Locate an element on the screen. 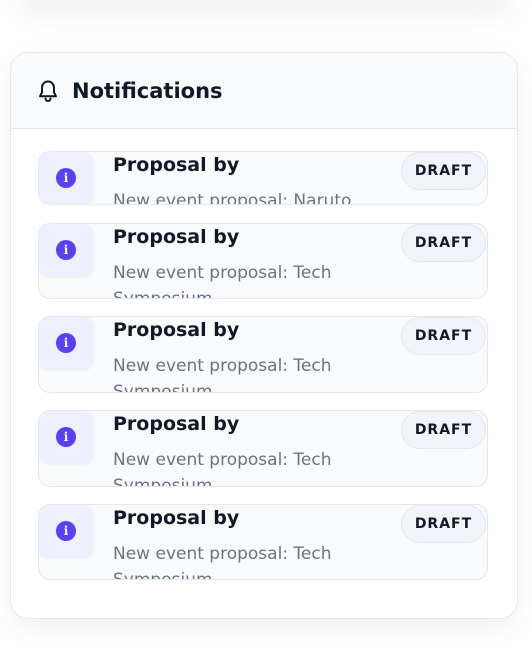 The image size is (532, 658). notification-message: New event proposal: Naruto is located at coordinates (232, 198).